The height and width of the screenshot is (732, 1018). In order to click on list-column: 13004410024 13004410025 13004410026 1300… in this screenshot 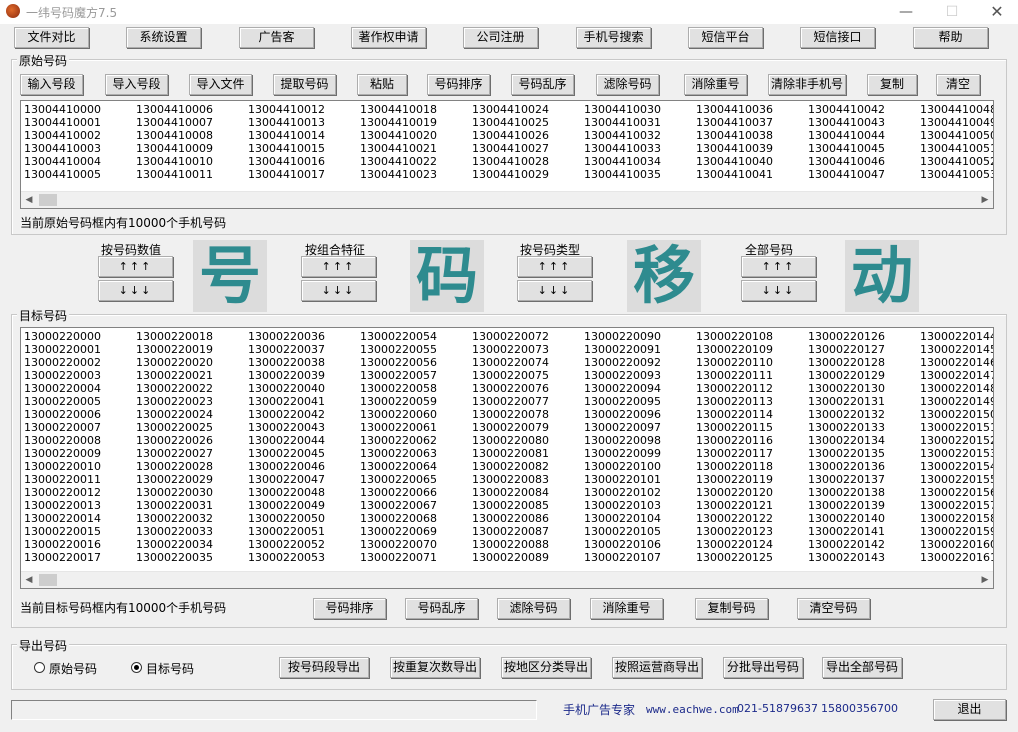, I will do `click(510, 142)`.